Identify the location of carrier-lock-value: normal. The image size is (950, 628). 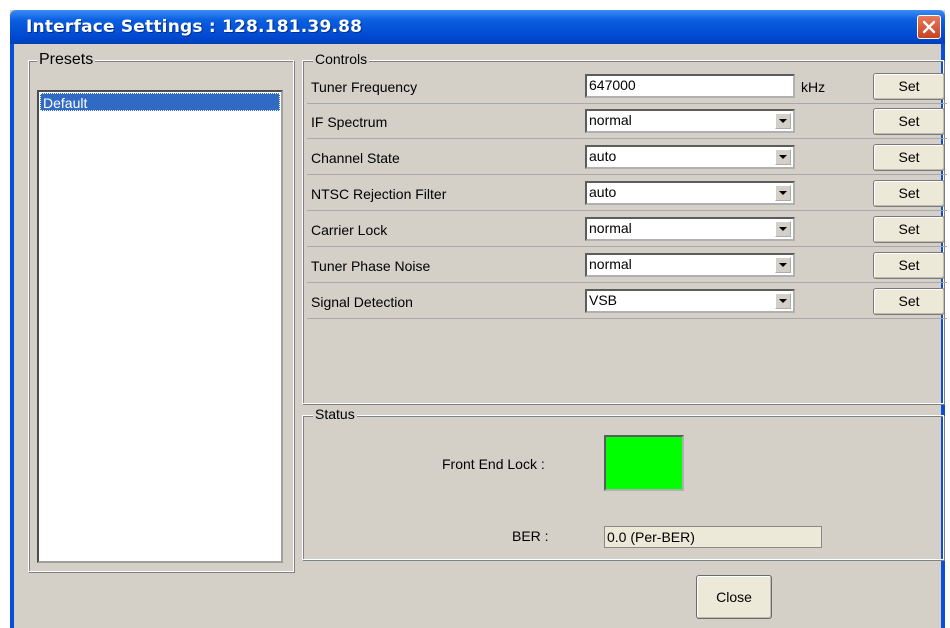
(610, 228).